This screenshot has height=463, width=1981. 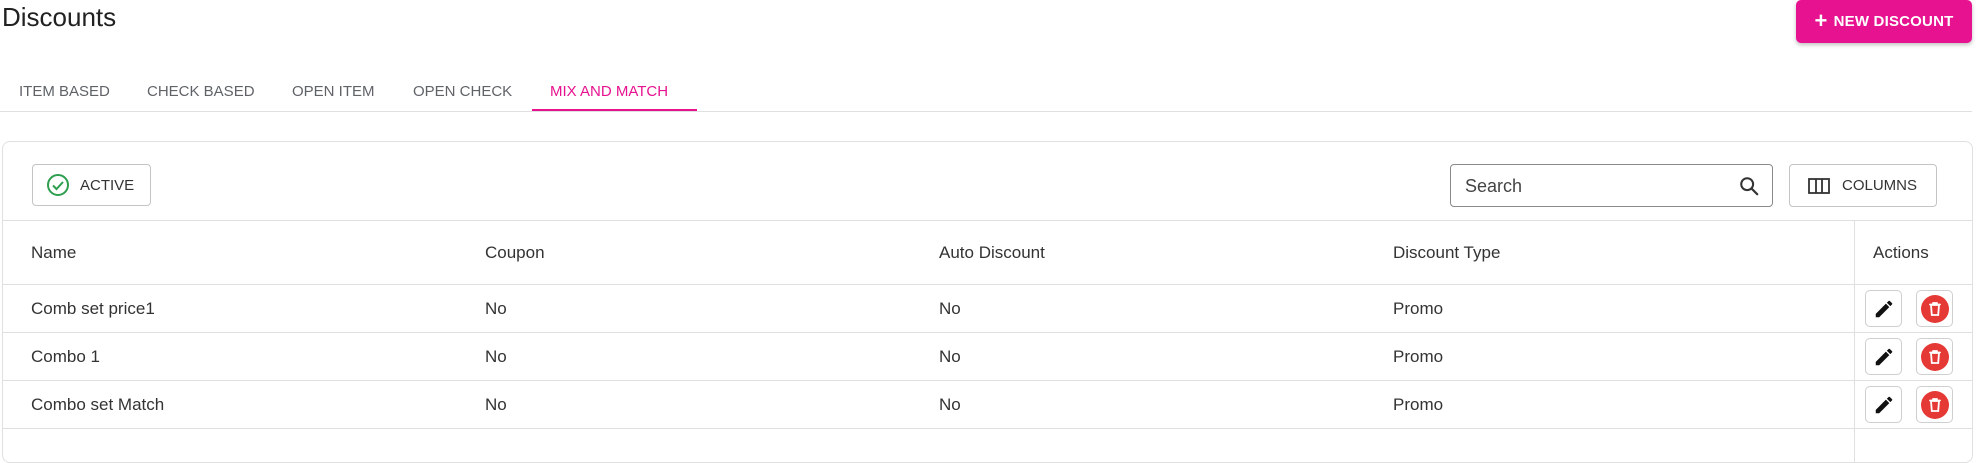 I want to click on table-row: Comb set price1 No No Promo, so click(x=987, y=309).